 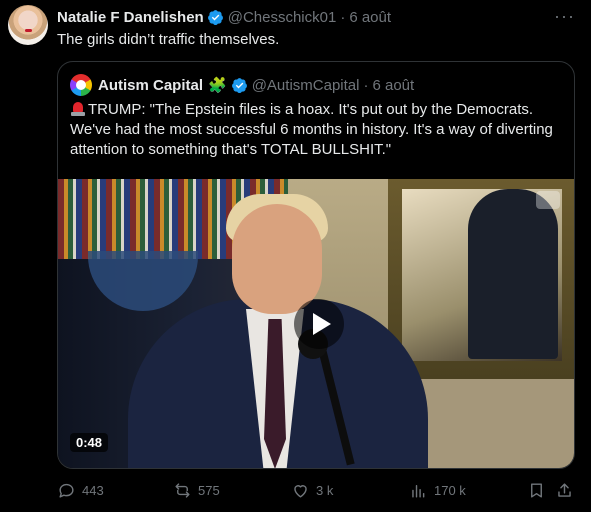 What do you see at coordinates (548, 200) in the screenshot?
I see `video-overlay-icon` at bounding box center [548, 200].